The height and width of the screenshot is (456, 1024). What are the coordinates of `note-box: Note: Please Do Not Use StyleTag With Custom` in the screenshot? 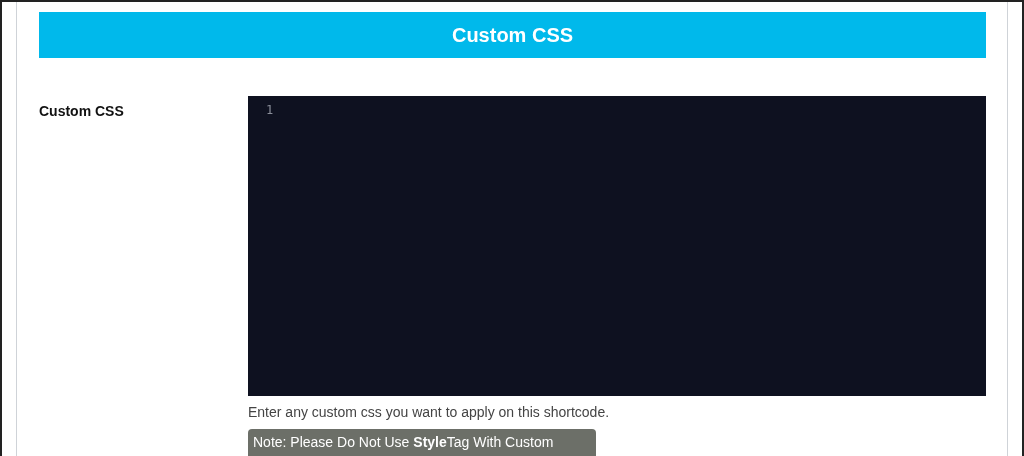 It's located at (422, 442).